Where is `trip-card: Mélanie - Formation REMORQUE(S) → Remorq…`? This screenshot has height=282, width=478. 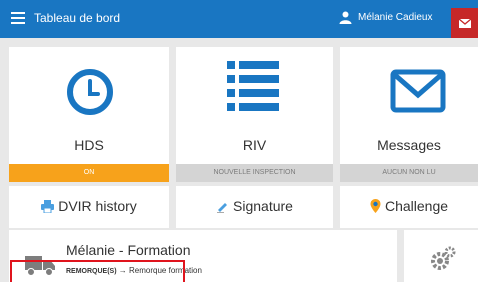
trip-card: Mélanie - Formation REMORQUE(S) → Remorq… is located at coordinates (203, 256).